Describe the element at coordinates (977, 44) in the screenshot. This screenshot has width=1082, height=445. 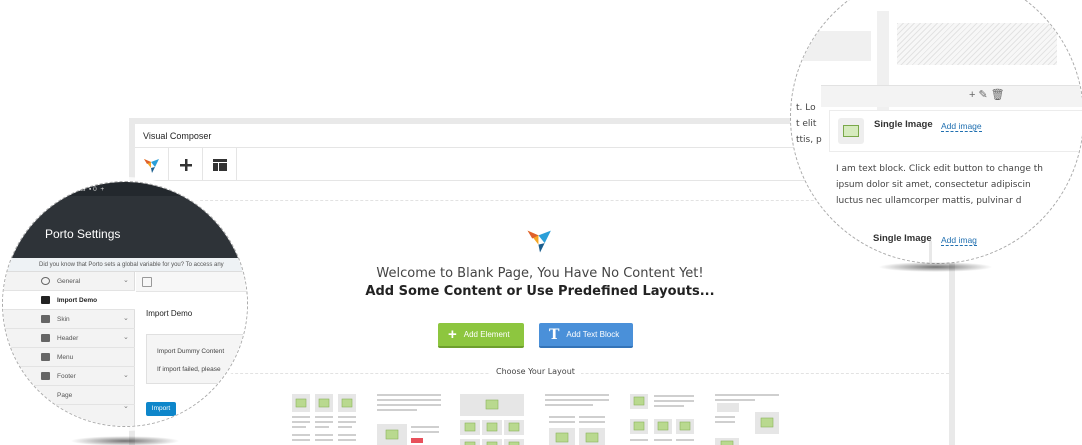
I see `hatched-placeholder` at that location.